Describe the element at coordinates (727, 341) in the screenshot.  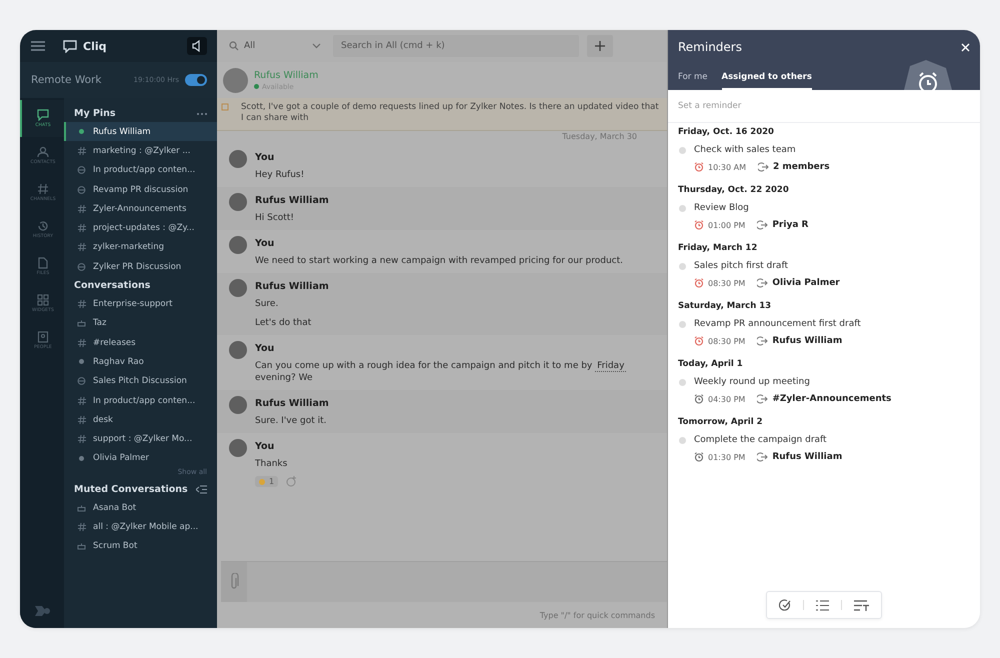
I see `reminder-time: 08:30 PM` at that location.